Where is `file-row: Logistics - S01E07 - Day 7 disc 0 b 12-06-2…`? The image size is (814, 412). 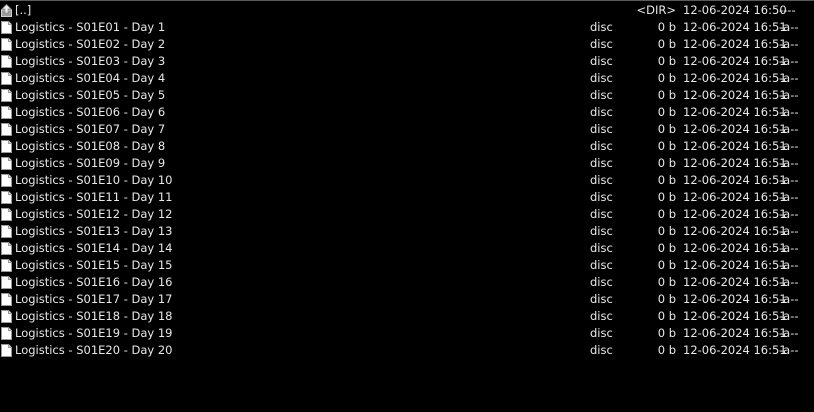
file-row: Logistics - S01E07 - Day 7 disc 0 b 12-06-2… is located at coordinates (407, 129).